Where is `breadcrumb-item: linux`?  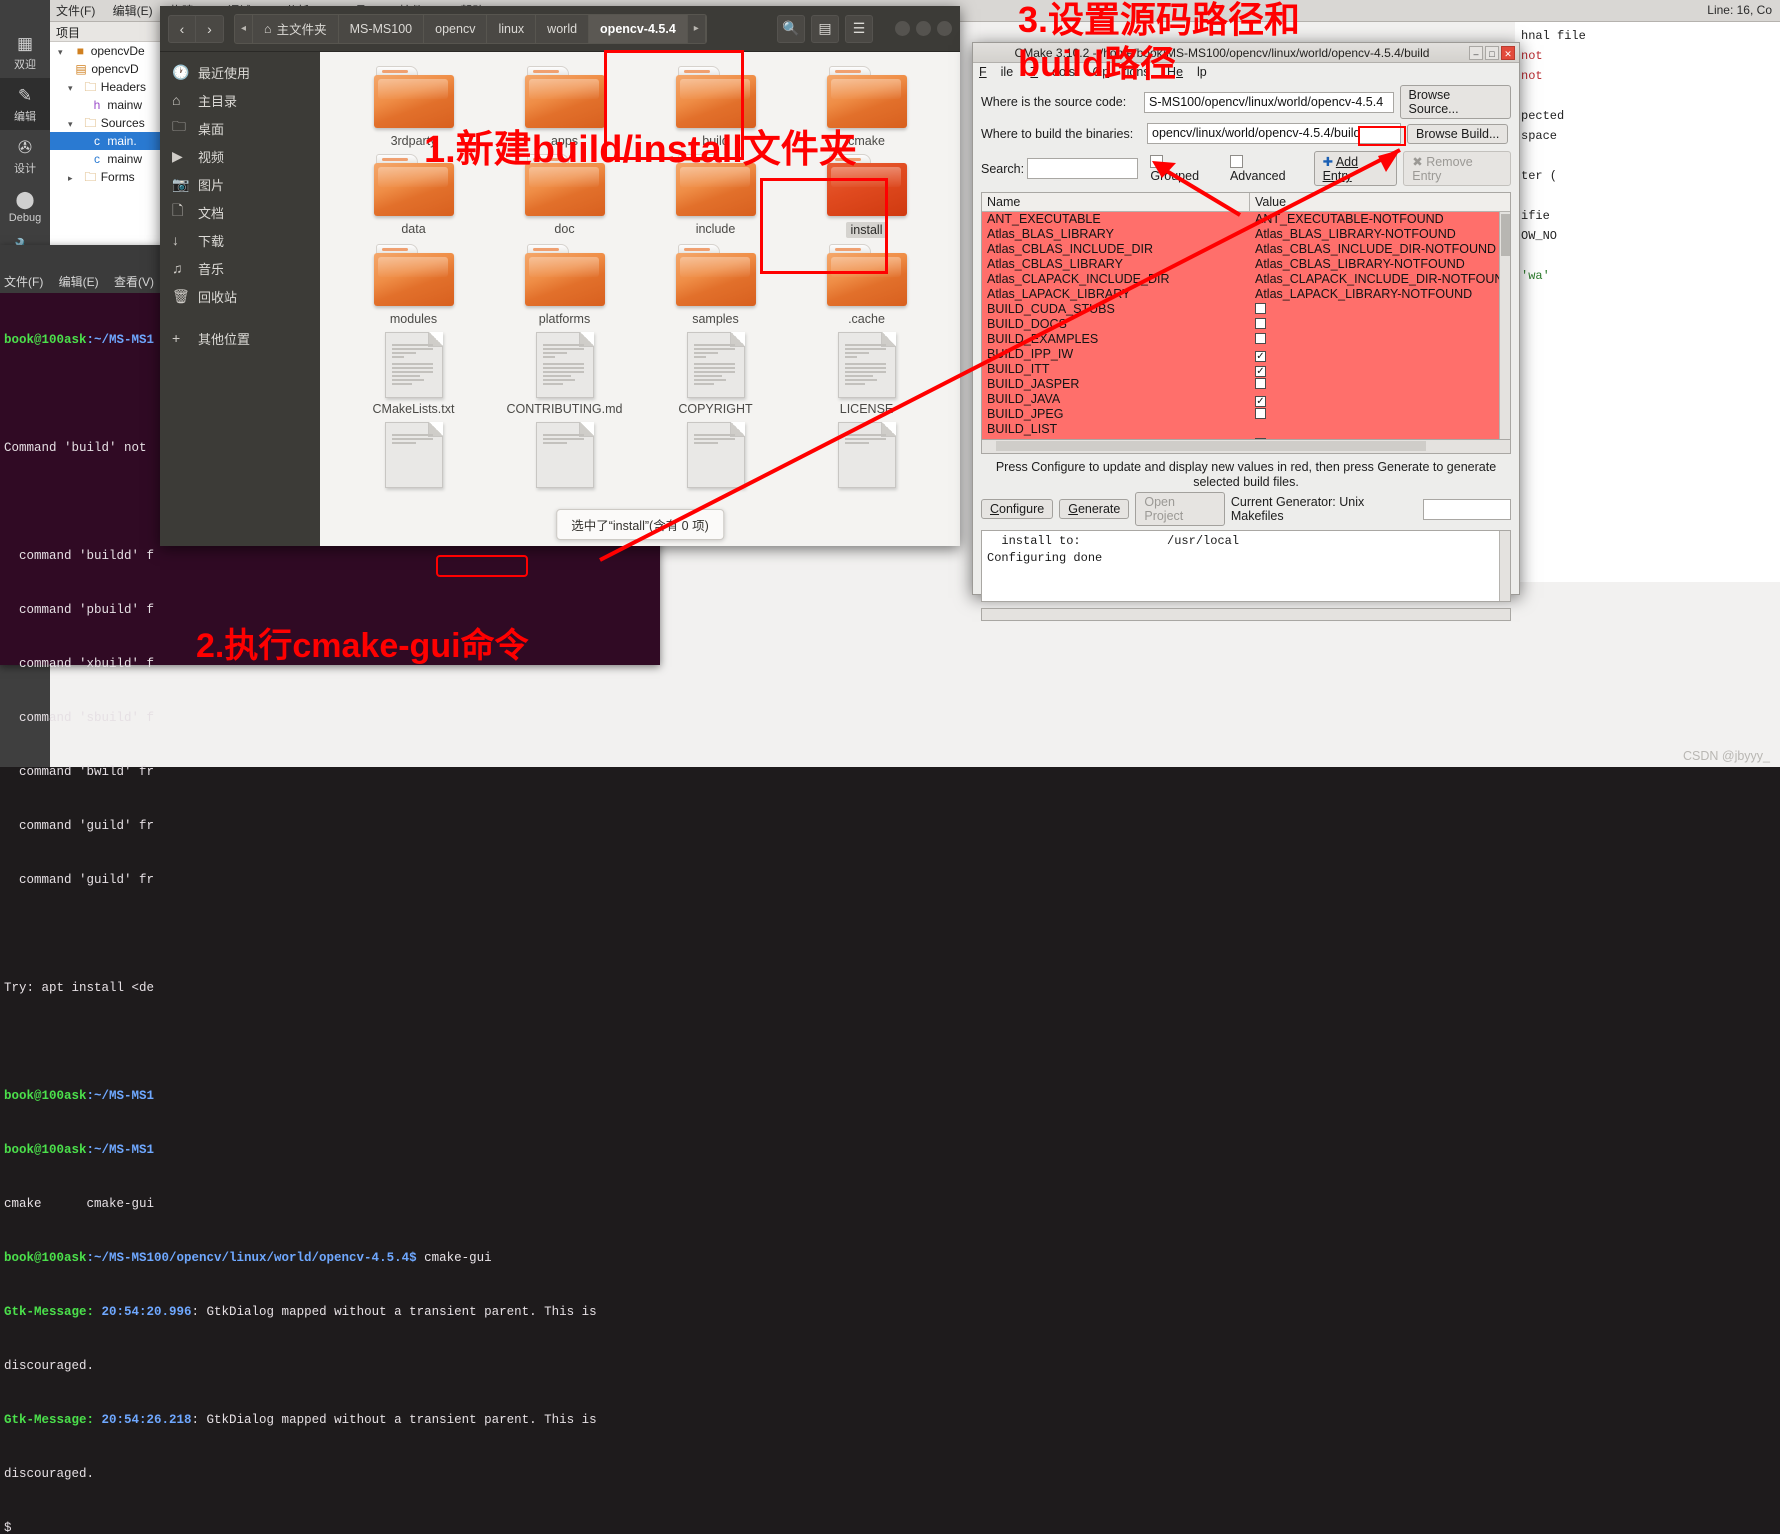 breadcrumb-item: linux is located at coordinates (512, 28).